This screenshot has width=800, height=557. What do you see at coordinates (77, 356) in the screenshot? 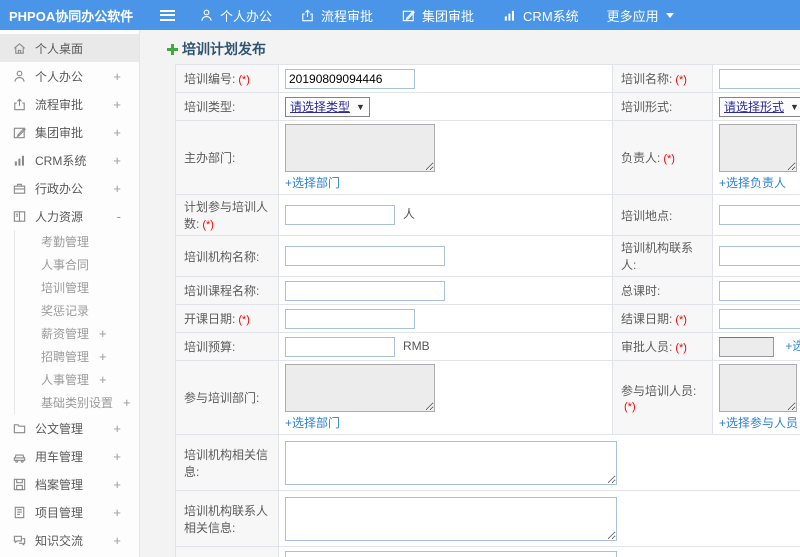
I see `sidebar-item-recruit-mgmt: 招聘管理 +` at bounding box center [77, 356].